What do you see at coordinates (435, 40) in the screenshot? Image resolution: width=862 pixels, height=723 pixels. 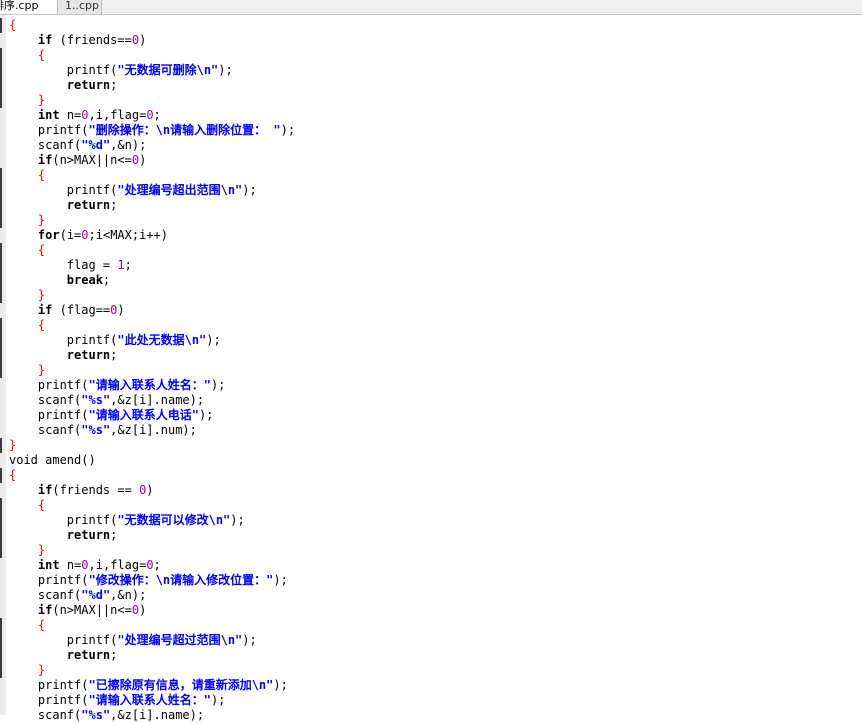 I see `code-line: if (friends==0)` at bounding box center [435, 40].